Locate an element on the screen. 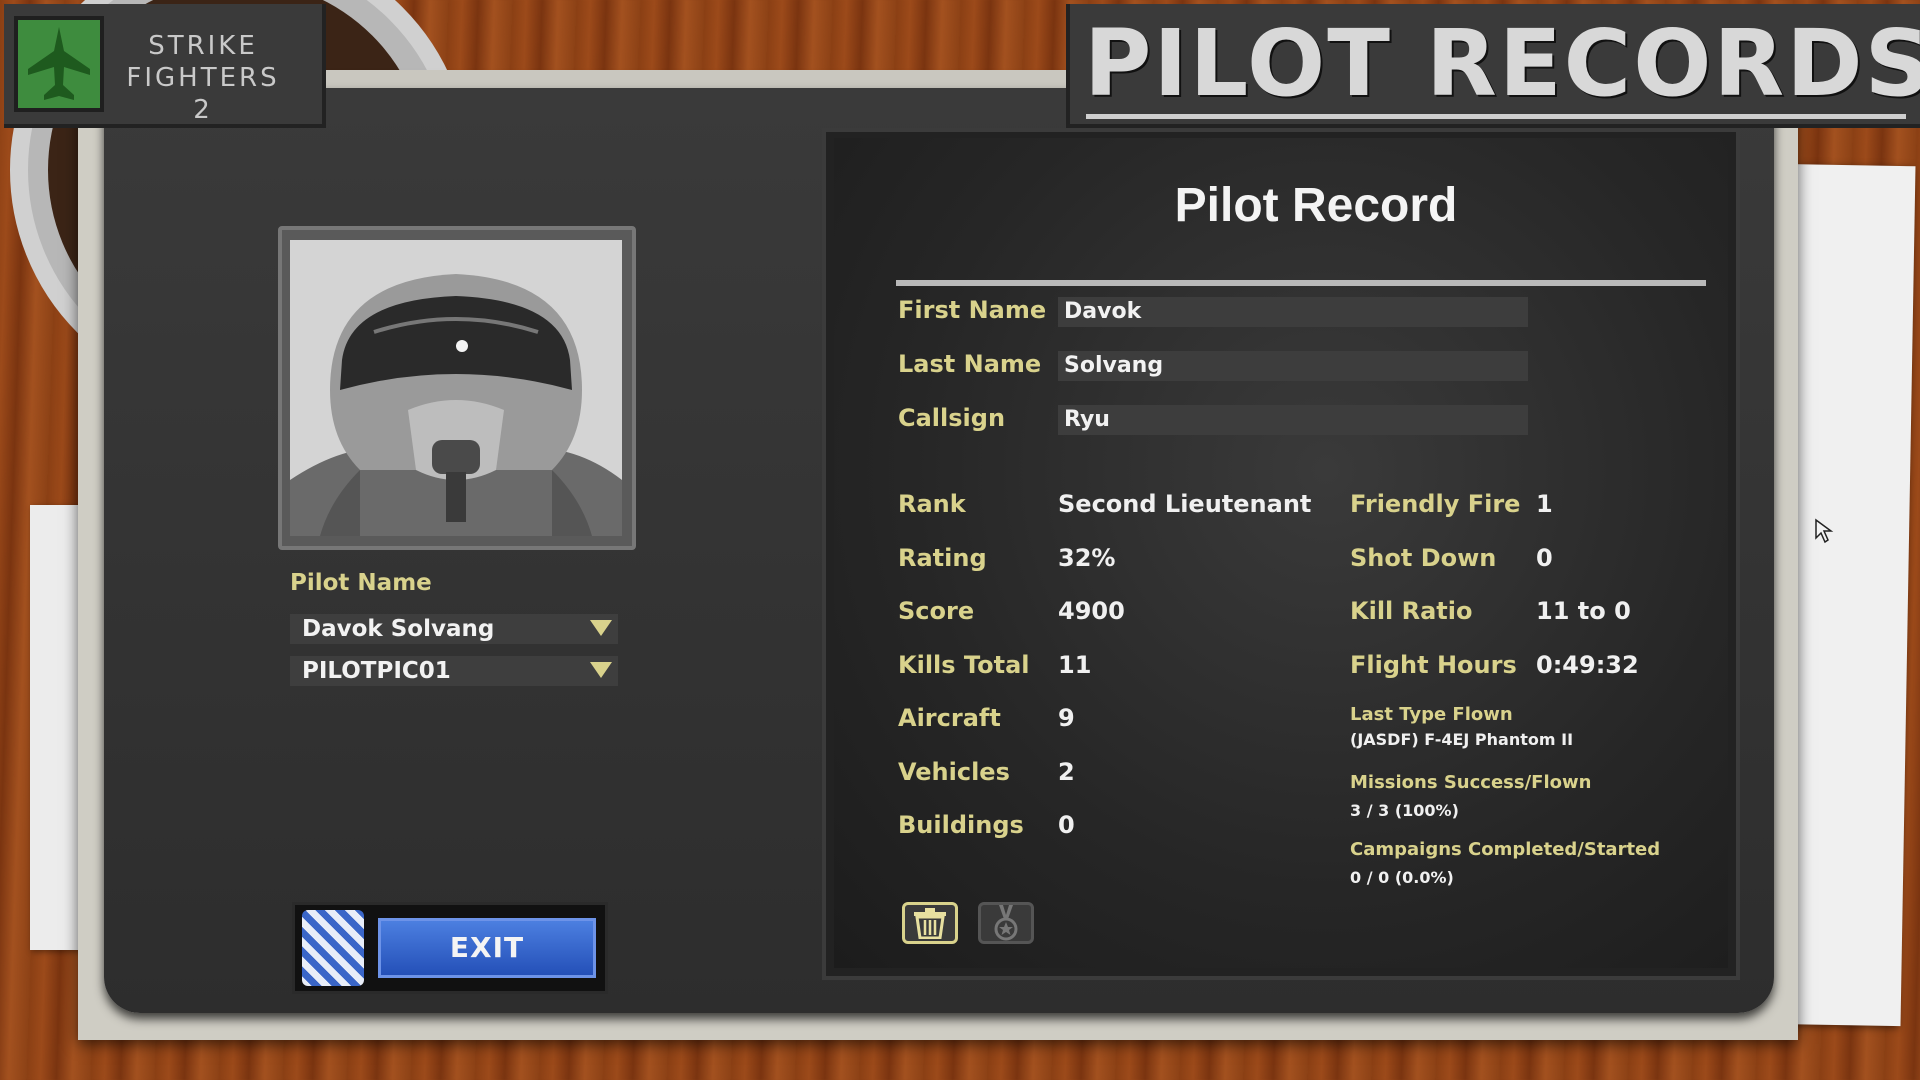 Image resolution: width=1920 pixels, height=1080 pixels. pilot-select-value: Davok Solvang is located at coordinates (398, 629).